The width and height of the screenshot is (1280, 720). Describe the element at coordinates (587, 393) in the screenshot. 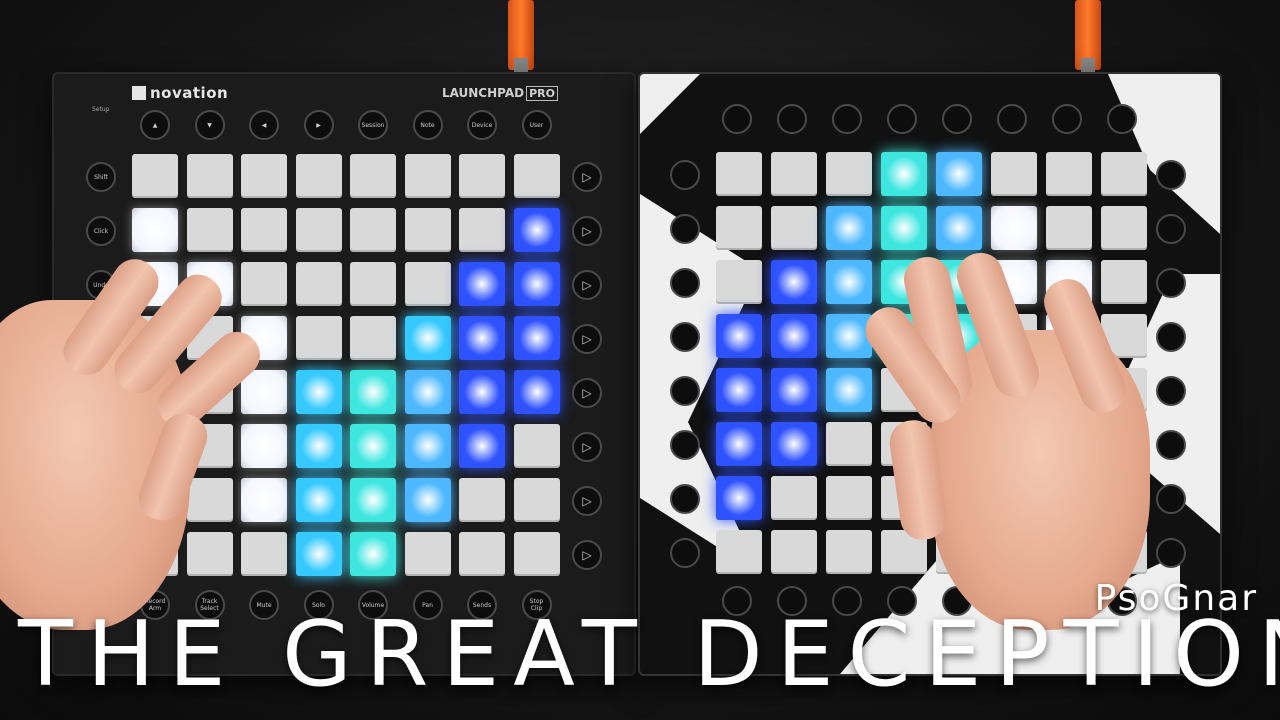

I see `scene-launch-button-5: ▷` at that location.